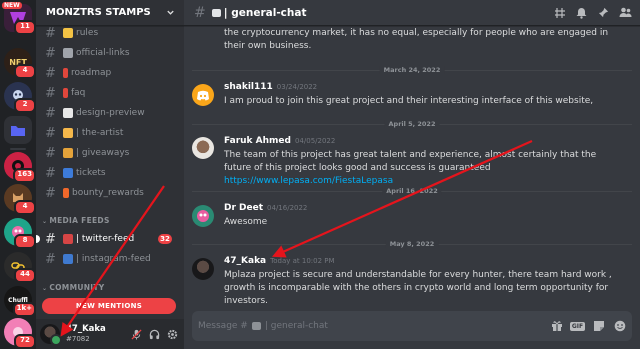  What do you see at coordinates (86, 329) in the screenshot?
I see `user-name: 47_Kaka` at bounding box center [86, 329].